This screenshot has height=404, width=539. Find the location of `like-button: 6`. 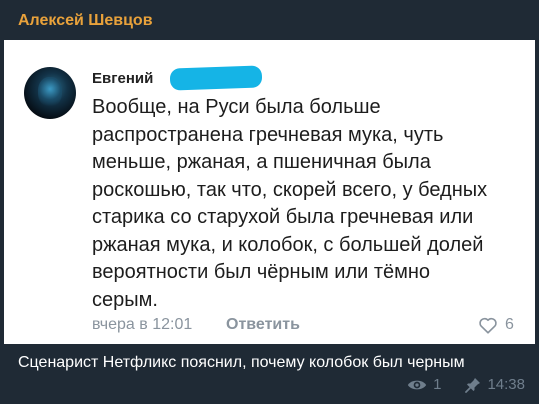

like-button: 6 is located at coordinates (496, 325).